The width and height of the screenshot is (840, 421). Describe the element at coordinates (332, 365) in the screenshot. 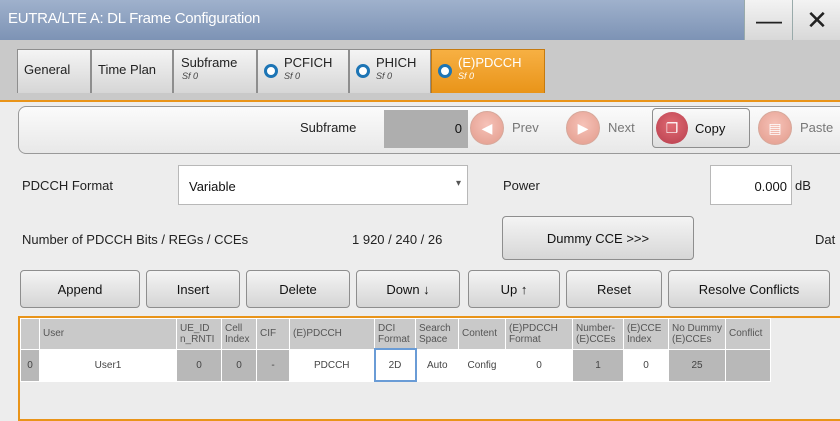

I see `cell-epdcch: PDCCH` at that location.